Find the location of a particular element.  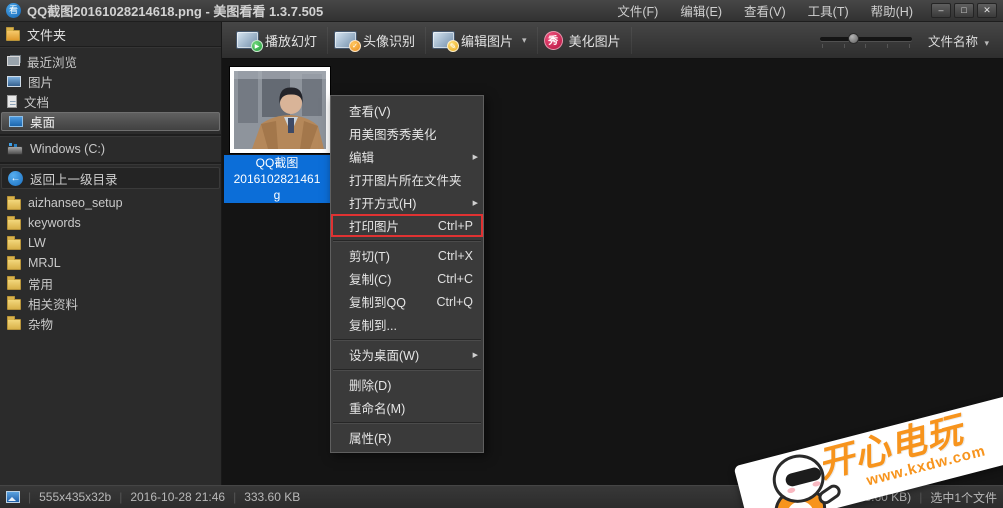

status-modified-date: 2016-10-28 21:46 is located at coordinates (178, 497).